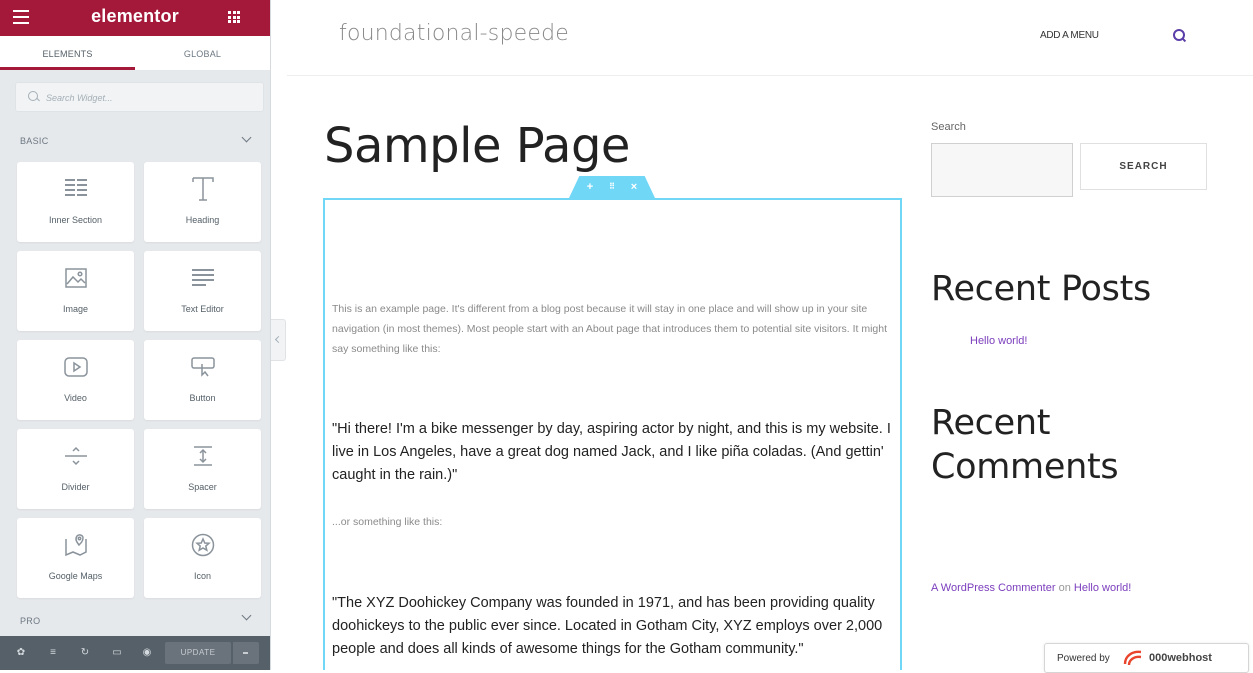  I want to click on preview-icon: ◉, so click(147, 653).